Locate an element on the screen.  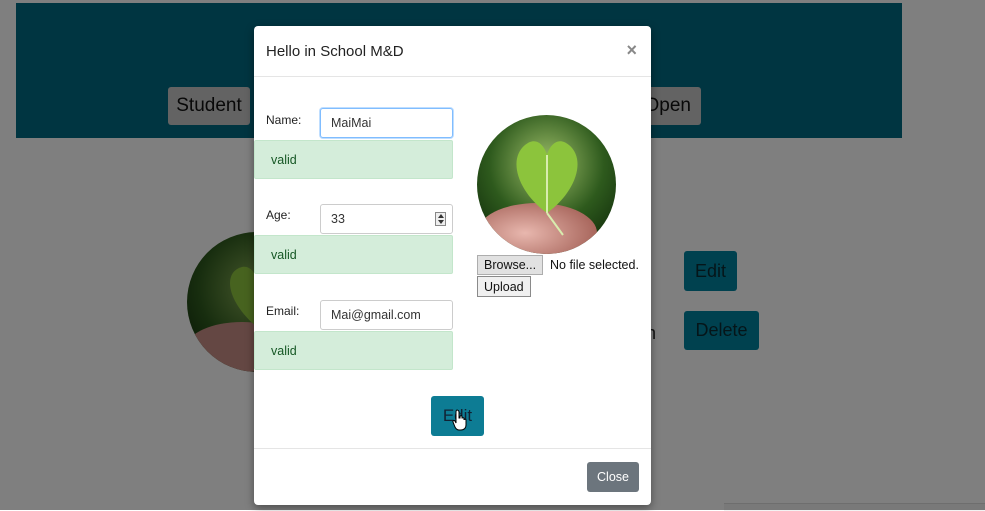
email-valid-feedback: valid is located at coordinates (353, 350).